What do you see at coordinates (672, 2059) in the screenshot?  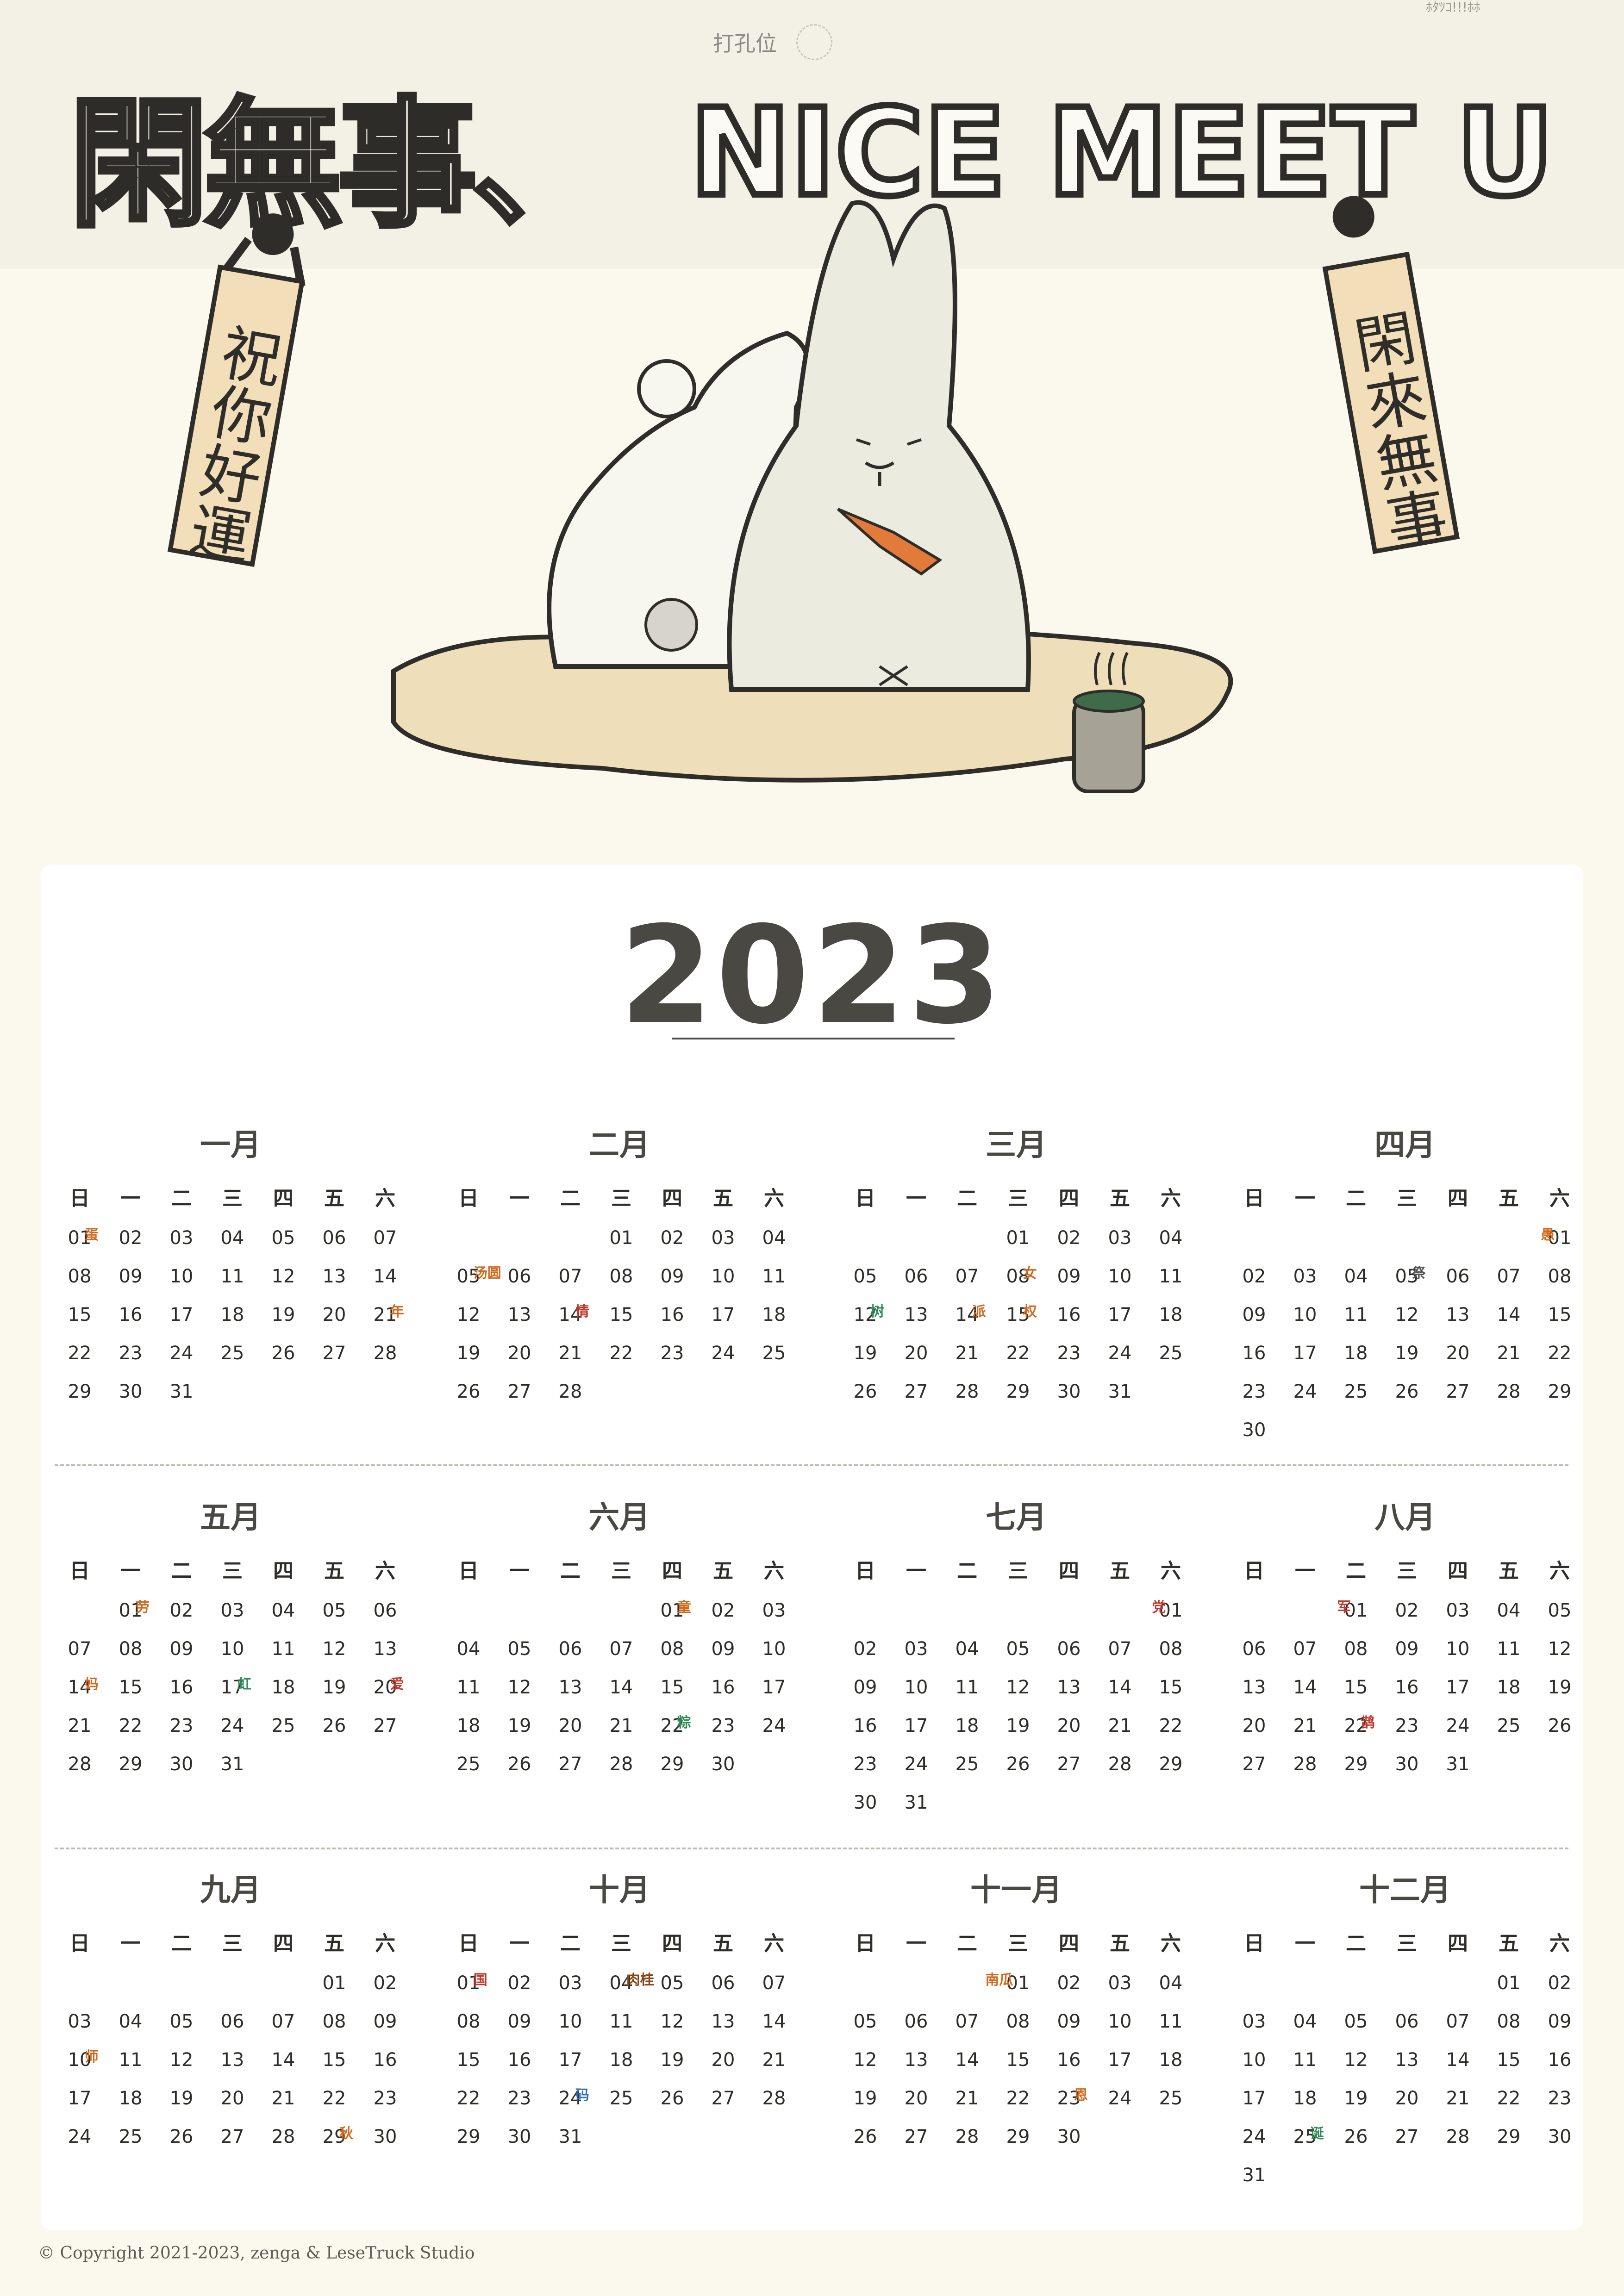 I see `day-cell: 19` at bounding box center [672, 2059].